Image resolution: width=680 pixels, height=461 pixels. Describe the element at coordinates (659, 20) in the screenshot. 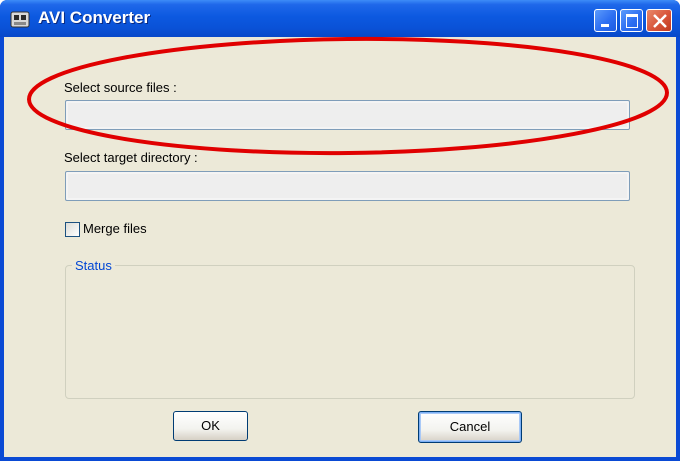

I see `close-icon` at that location.